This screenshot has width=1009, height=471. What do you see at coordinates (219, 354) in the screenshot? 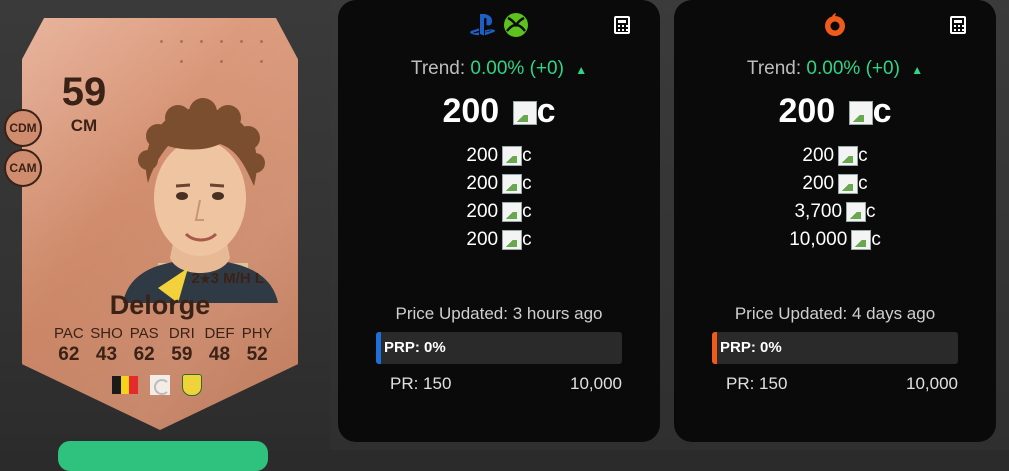
I see `stat-value: 48` at bounding box center [219, 354].